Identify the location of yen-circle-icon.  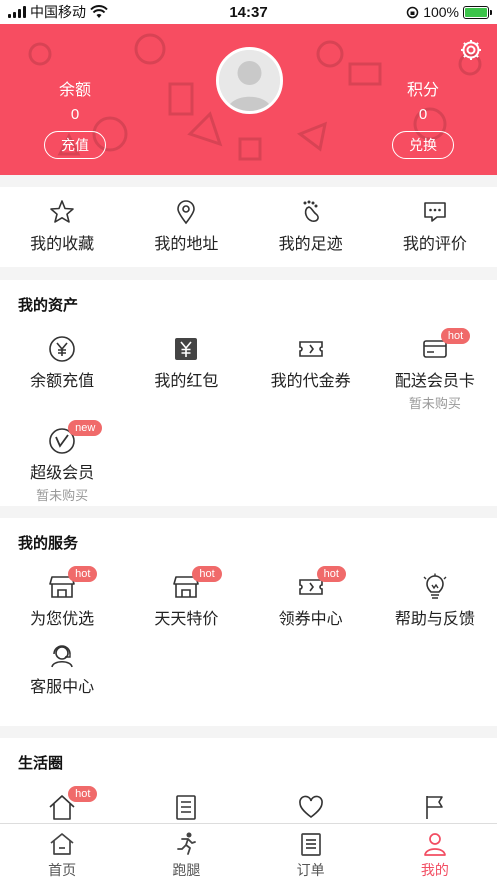
(62, 349).